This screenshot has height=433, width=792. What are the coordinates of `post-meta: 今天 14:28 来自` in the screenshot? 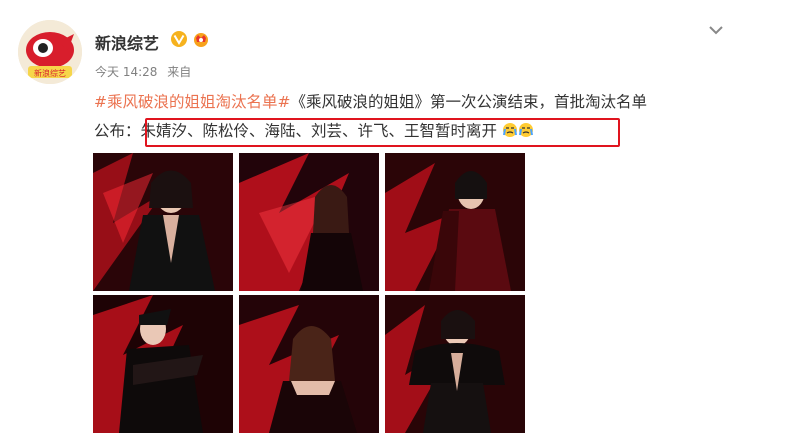 It's located at (146, 71).